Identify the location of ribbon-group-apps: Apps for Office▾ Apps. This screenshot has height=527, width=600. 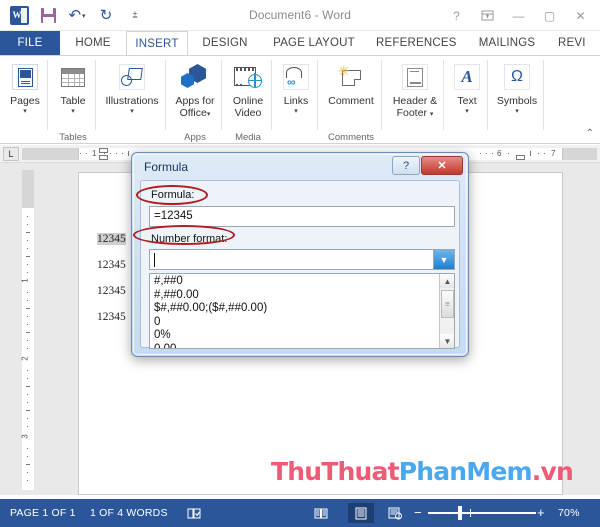
(195, 100).